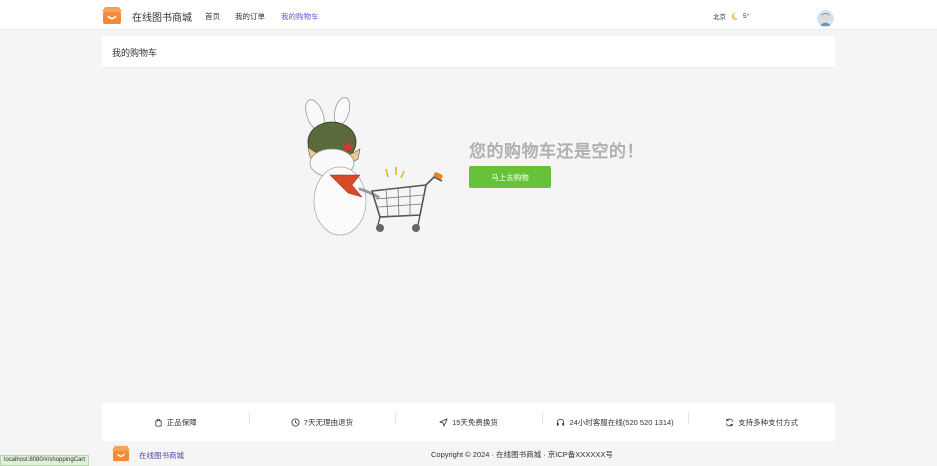 Image resolution: width=937 pixels, height=466 pixels. What do you see at coordinates (112, 15) in the screenshot?
I see `store-logo-icon` at bounding box center [112, 15].